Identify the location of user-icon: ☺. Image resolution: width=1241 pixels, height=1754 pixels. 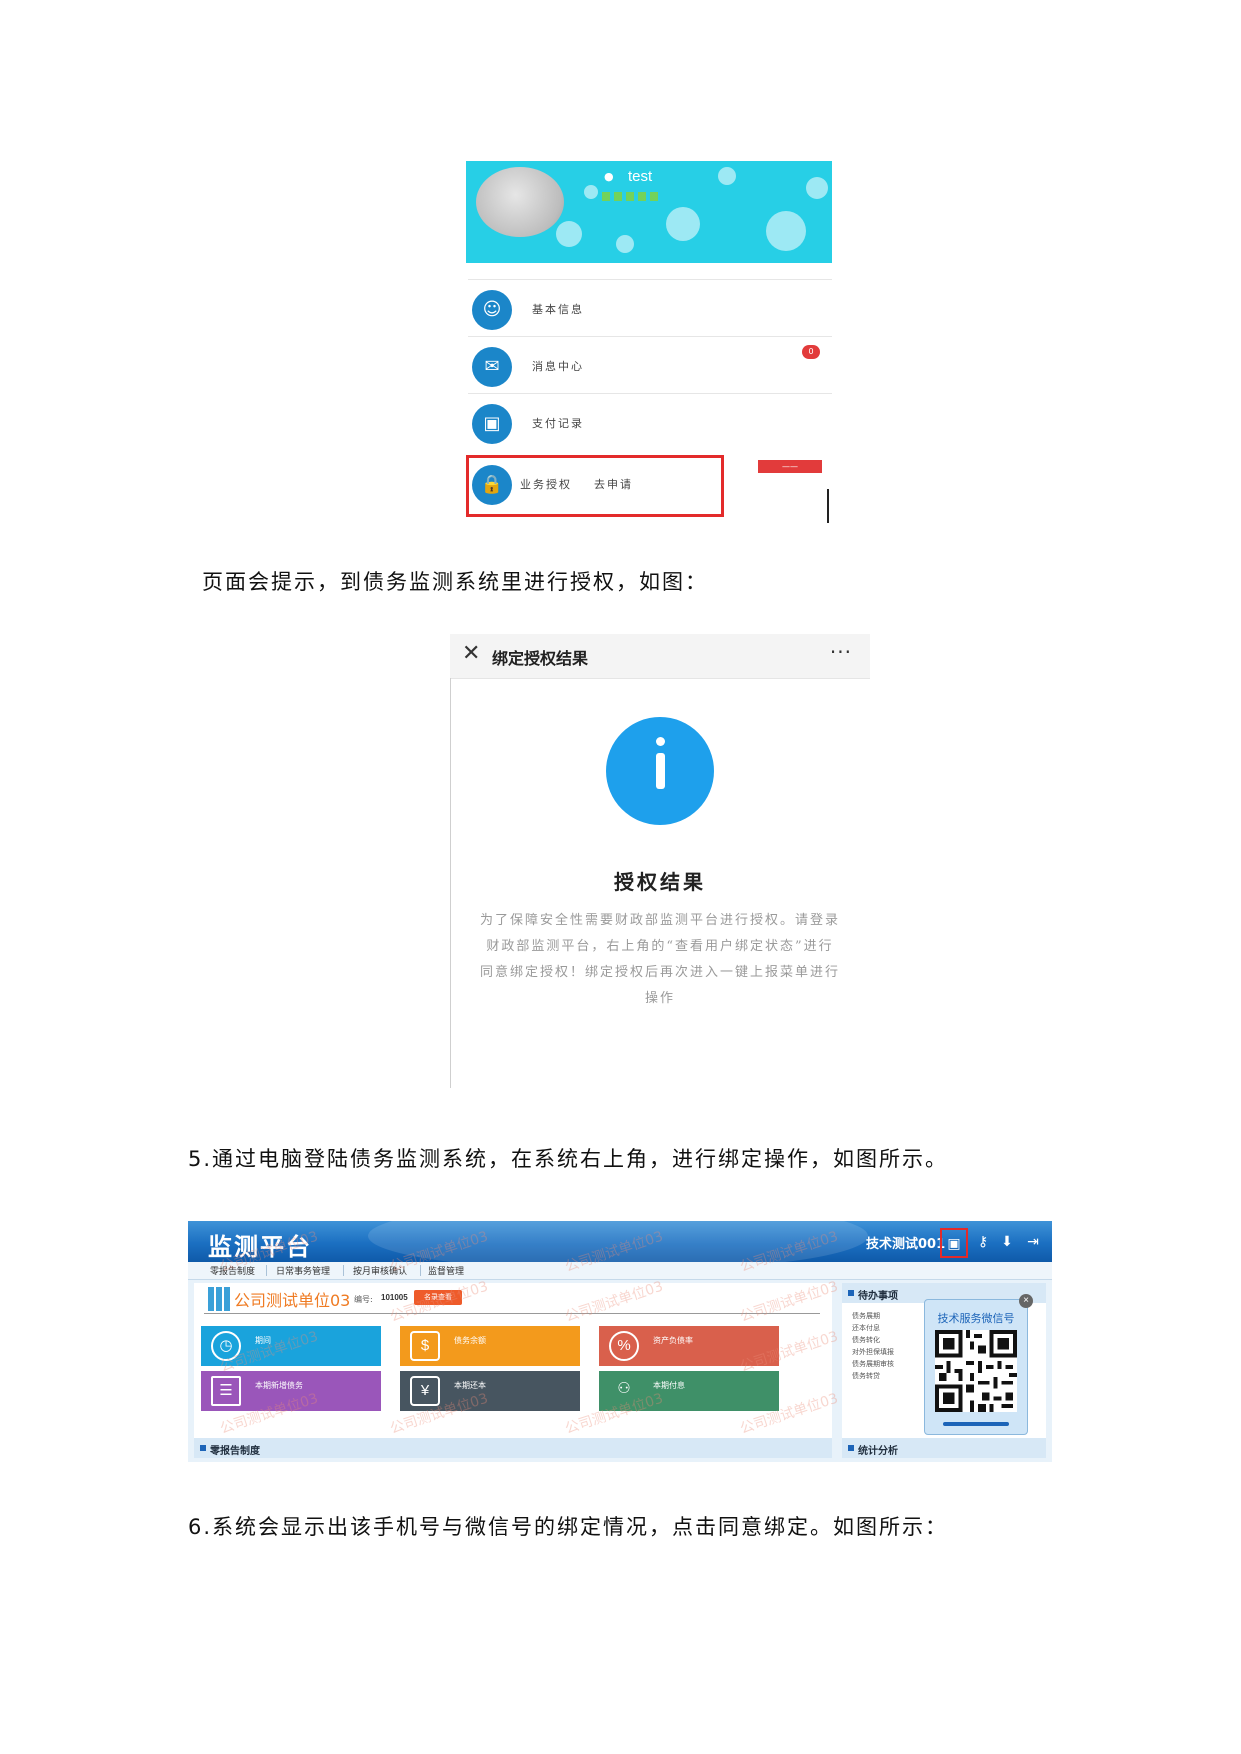
(492, 310).